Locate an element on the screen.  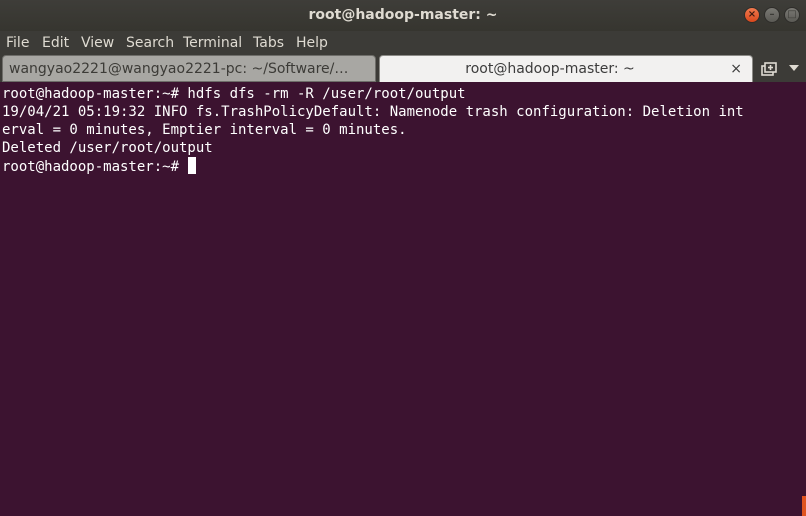
menu-help: Help is located at coordinates (312, 43).